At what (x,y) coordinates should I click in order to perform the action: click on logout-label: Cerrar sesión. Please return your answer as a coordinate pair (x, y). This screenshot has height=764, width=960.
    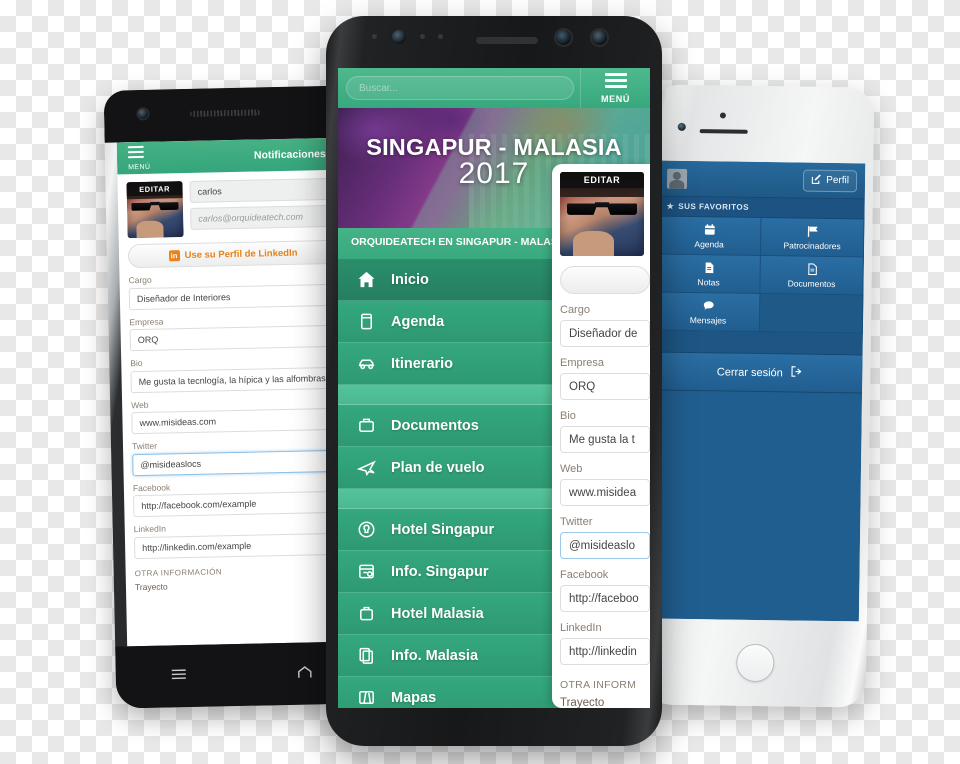
    Looking at the image, I should click on (749, 372).